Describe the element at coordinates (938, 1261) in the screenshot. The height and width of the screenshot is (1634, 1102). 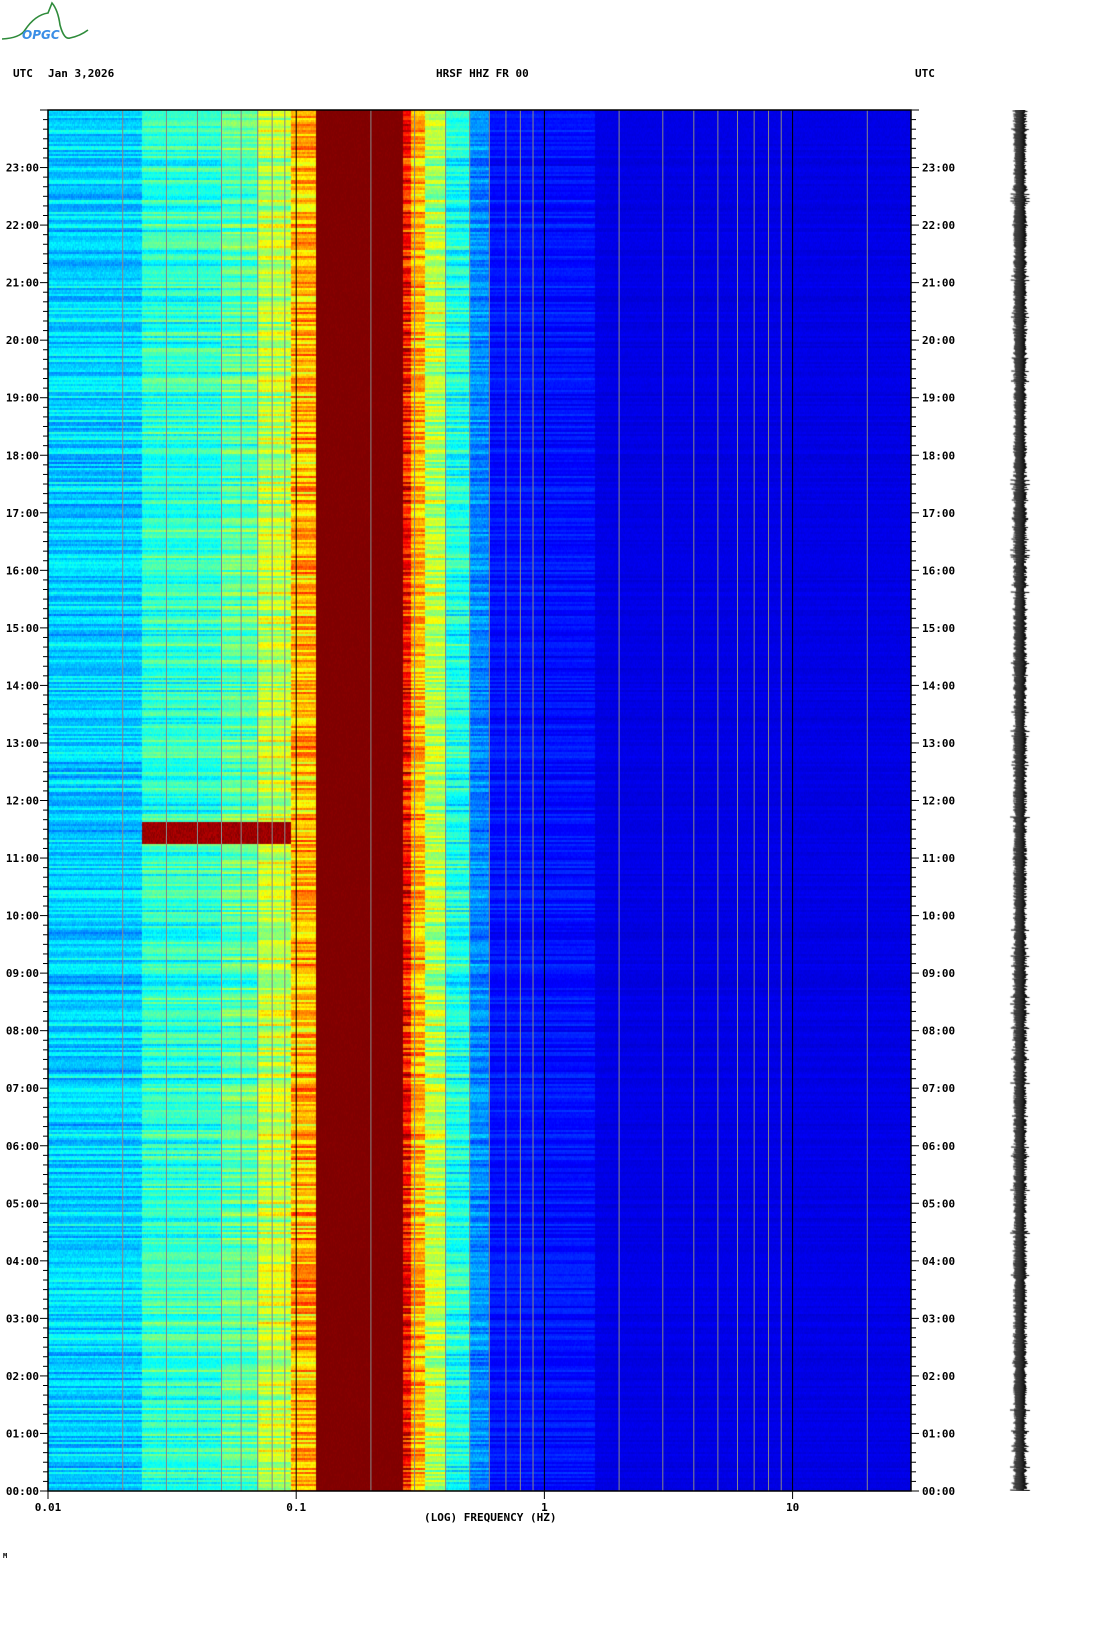
I see `y-tick-label-right: 04:00` at that location.